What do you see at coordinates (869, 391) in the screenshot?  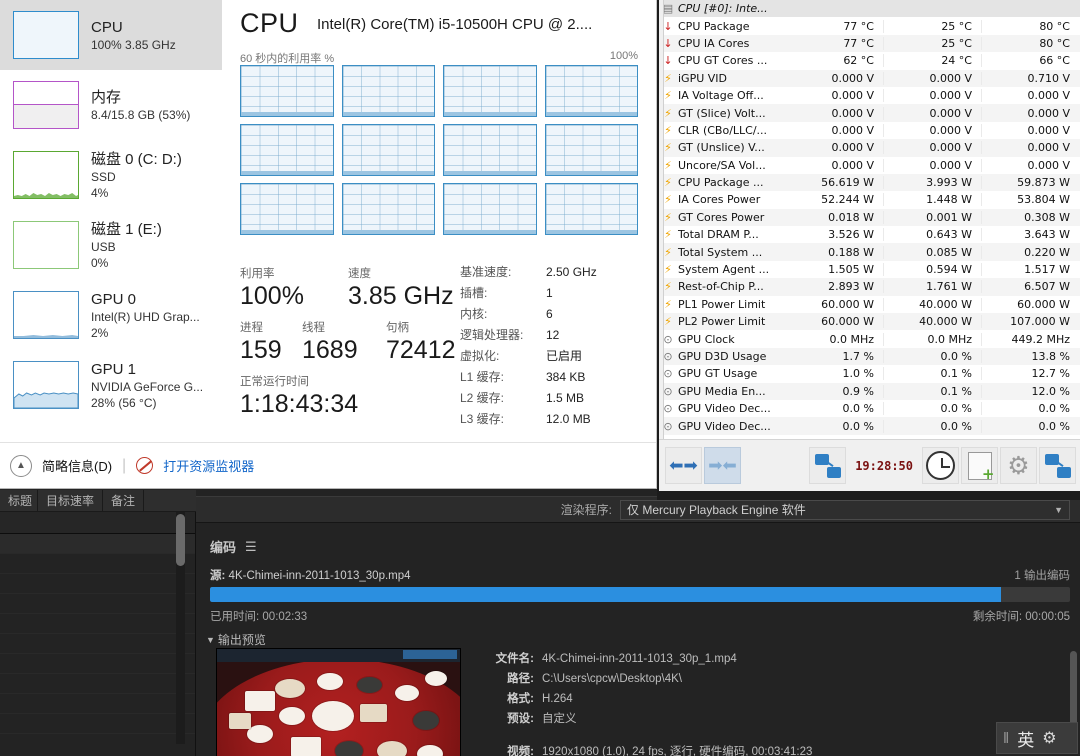 I see `sensor-row: ⊙GPU Media En...0.9 %0.1 %12.0 %1.0` at bounding box center [869, 391].